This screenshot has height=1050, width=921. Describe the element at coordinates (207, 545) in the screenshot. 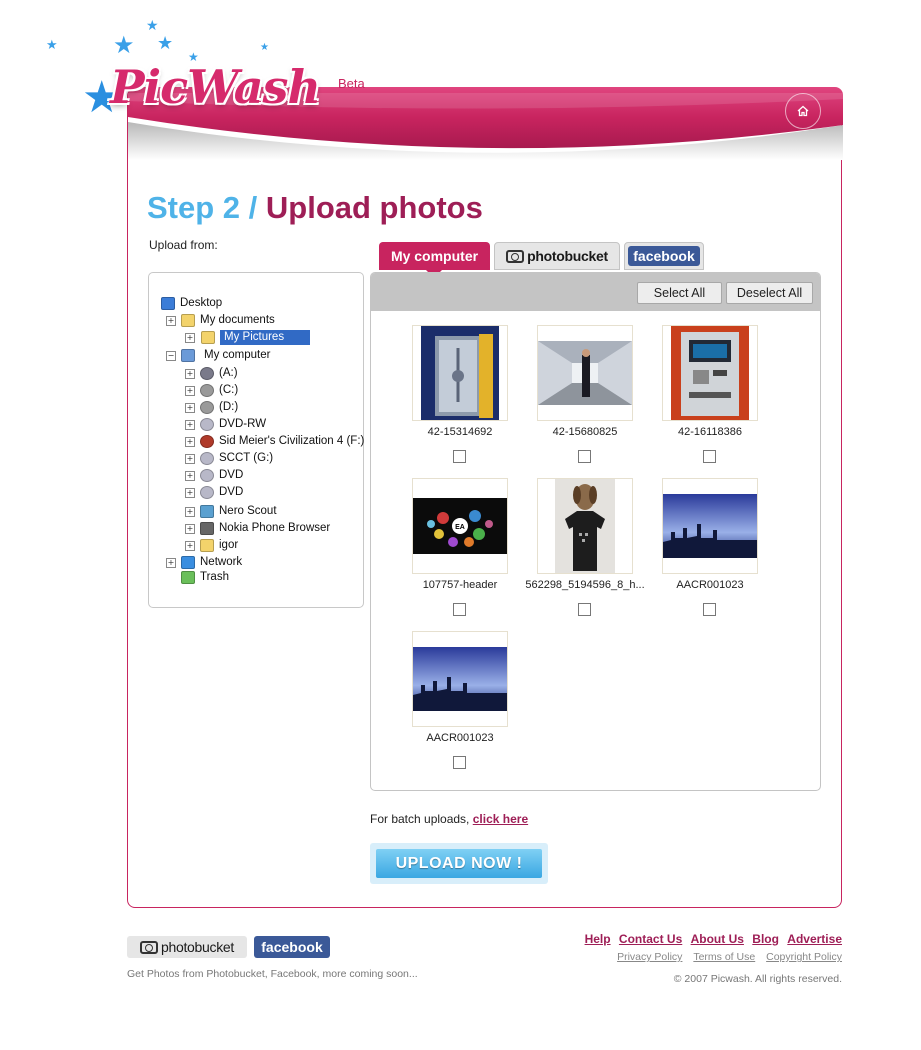

I see `folder-icon` at that location.